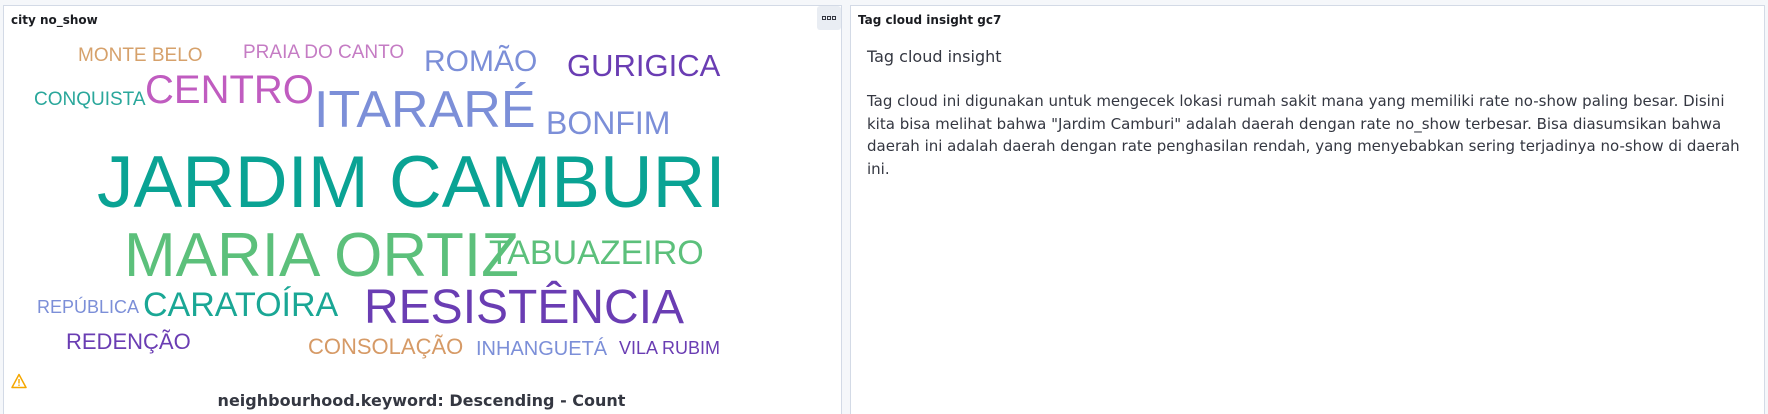 This screenshot has width=1768, height=414. I want to click on tag-jardim-camburi: JARDIM CAMBURI, so click(411, 182).